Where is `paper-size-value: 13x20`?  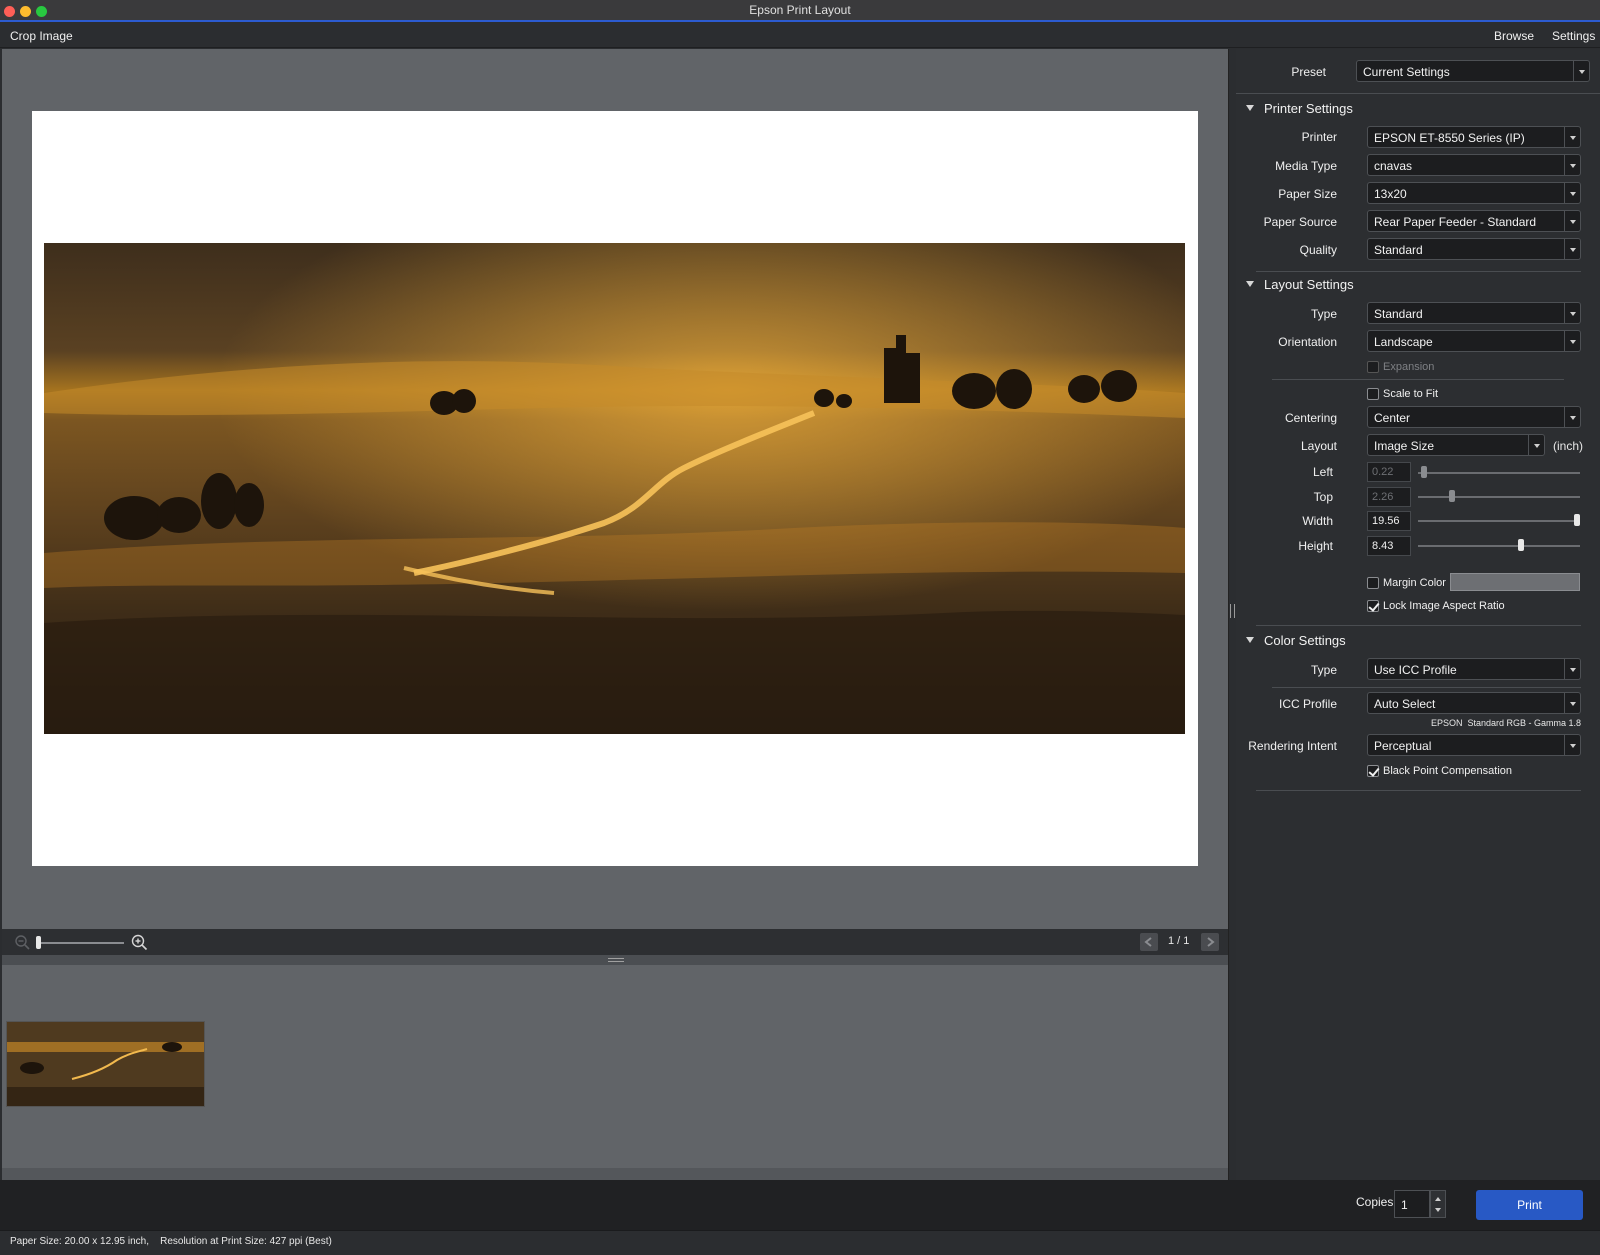 paper-size-value: 13x20 is located at coordinates (1390, 194).